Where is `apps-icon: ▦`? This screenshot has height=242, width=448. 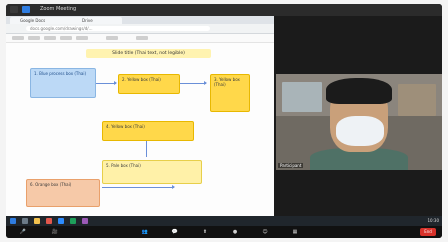 apps-icon: ▦ is located at coordinates (295, 232).